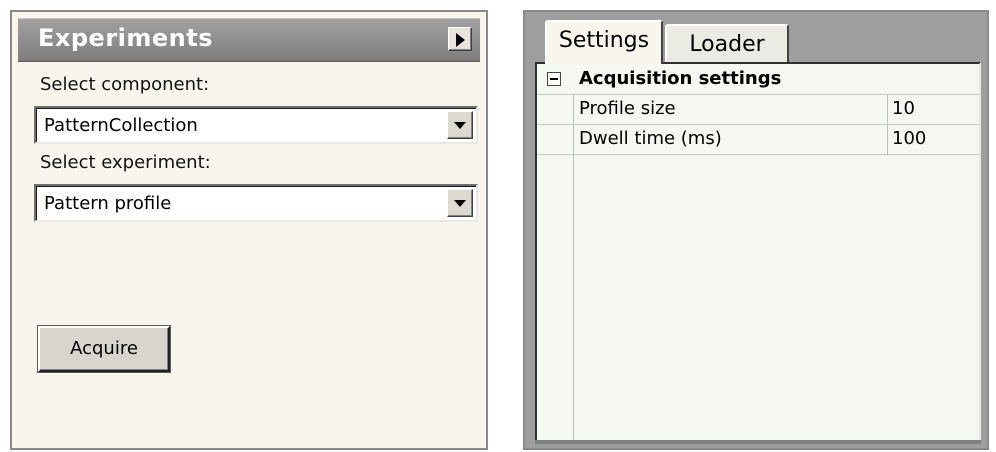  I want to click on property-name-dwell-time: Dwell time (ms), so click(650, 138).